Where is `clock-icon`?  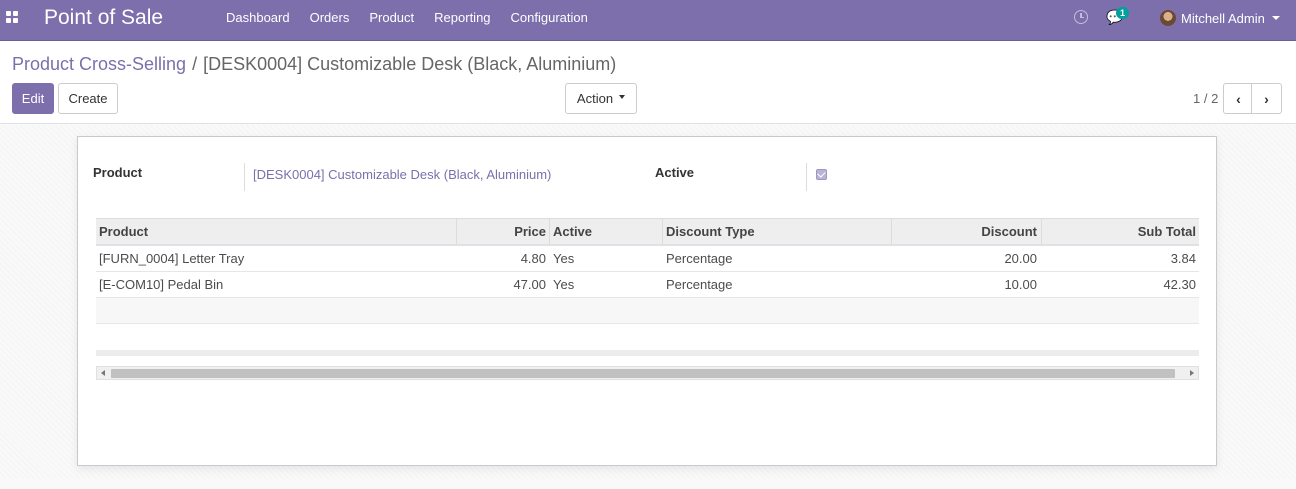
clock-icon is located at coordinates (1081, 17).